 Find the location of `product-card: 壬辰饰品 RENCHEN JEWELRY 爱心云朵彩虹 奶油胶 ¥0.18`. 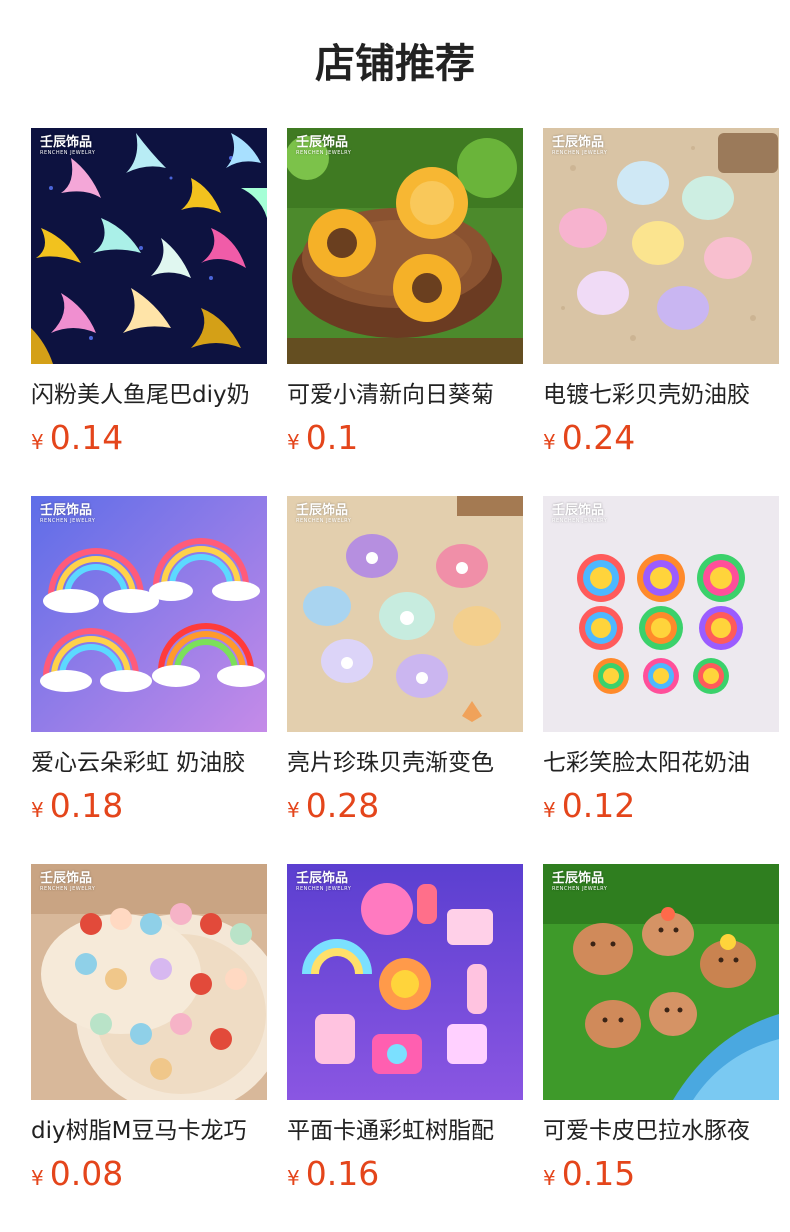

product-card: 壬辰饰品 RENCHEN JEWELRY 爱心云朵彩虹 奶油胶 ¥0.18 is located at coordinates (149, 661).